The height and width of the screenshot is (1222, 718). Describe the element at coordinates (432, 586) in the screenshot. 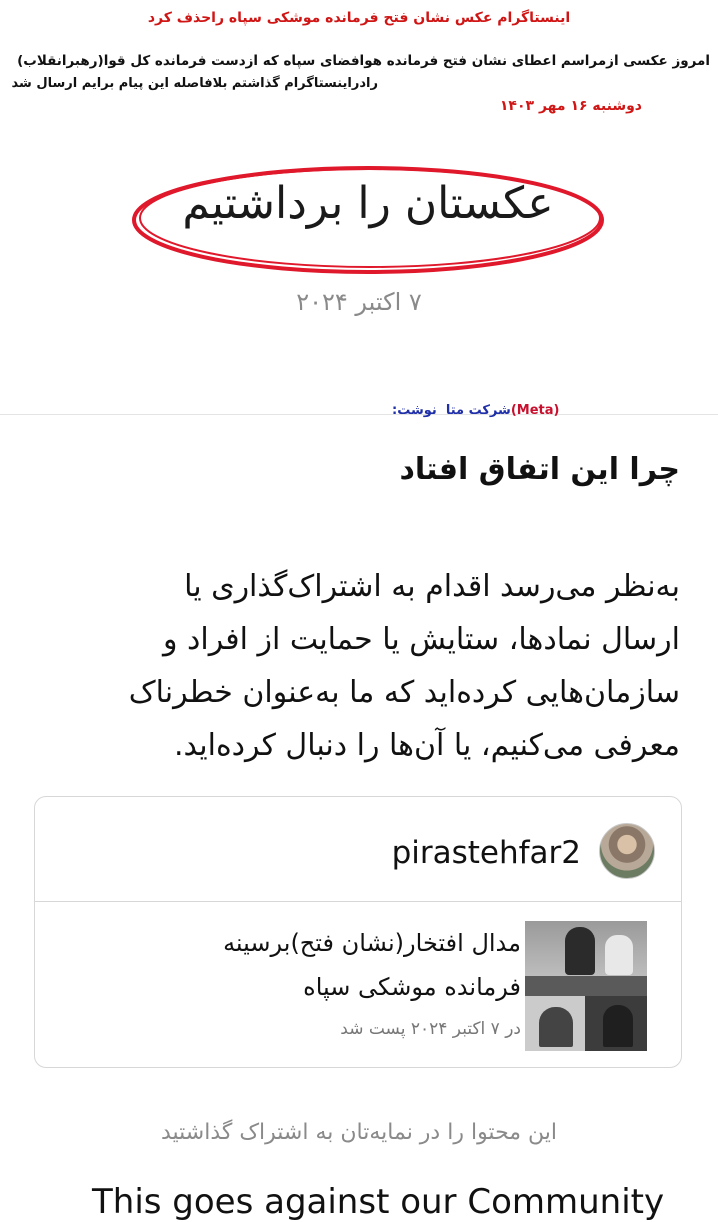

I see `notice-body-line: به‌نظر می‌رسد اقدام به اشتراک‌گذاری یا` at that location.